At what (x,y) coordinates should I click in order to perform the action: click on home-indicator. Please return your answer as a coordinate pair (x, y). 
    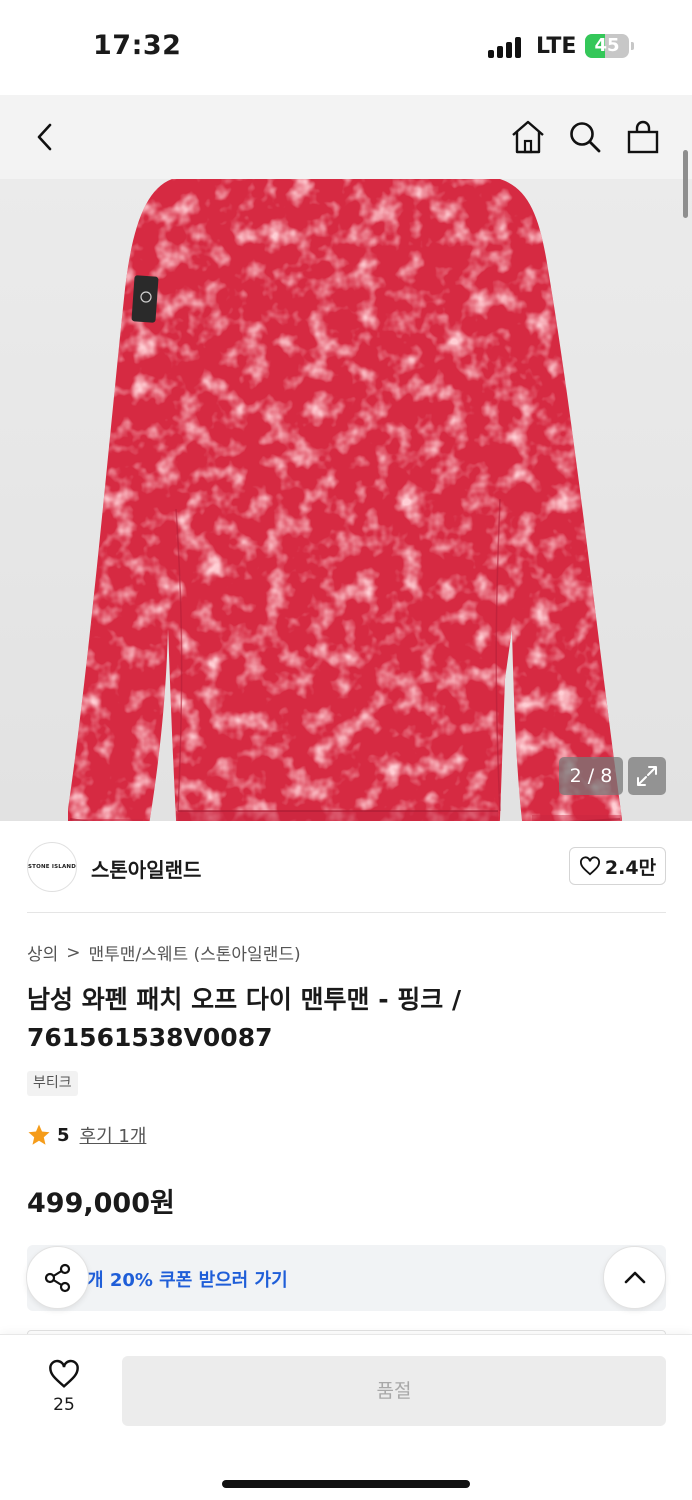
    Looking at the image, I should click on (346, 1484).